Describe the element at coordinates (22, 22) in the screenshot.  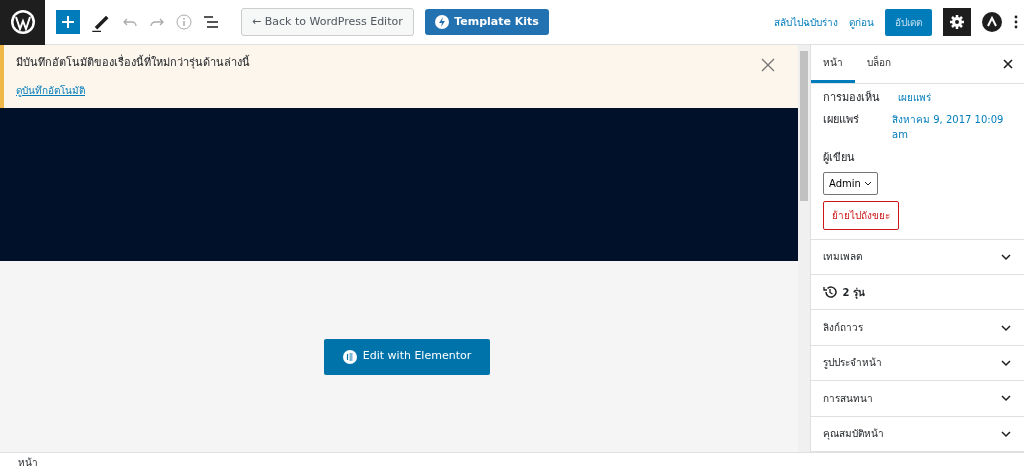
I see `wordpress-logo` at that location.